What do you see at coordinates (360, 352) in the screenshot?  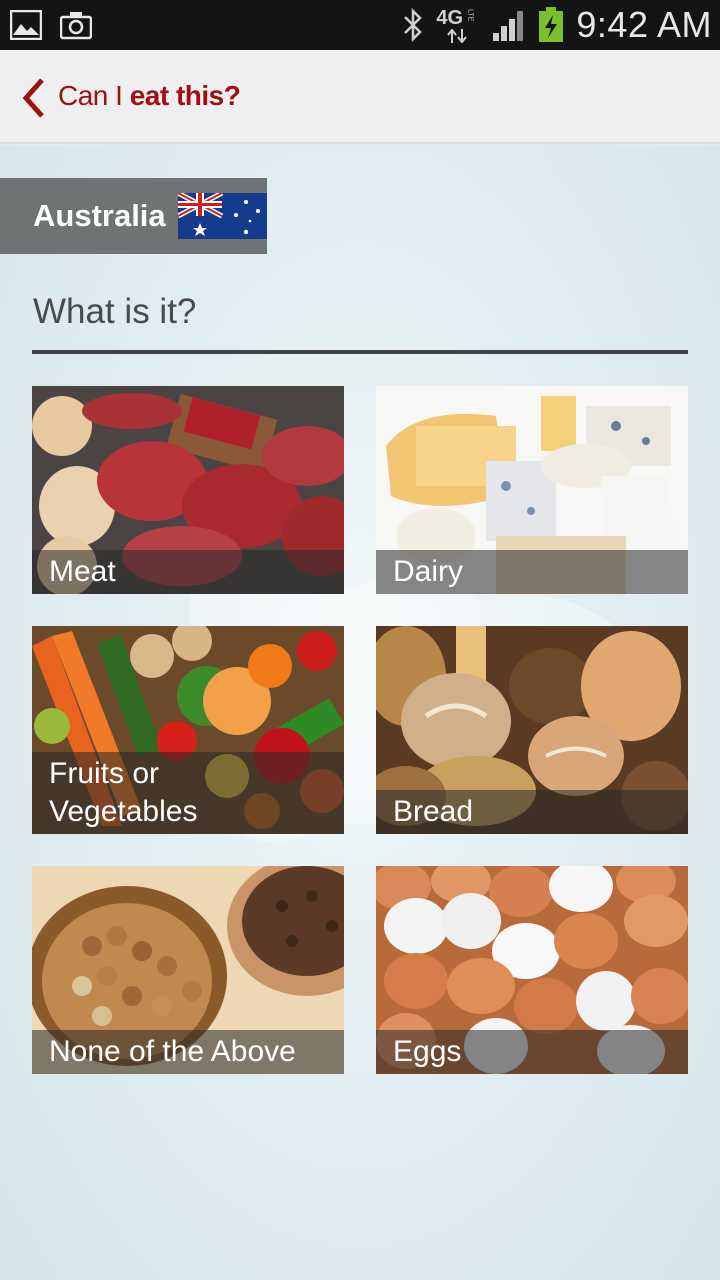 I see `divider` at bounding box center [360, 352].